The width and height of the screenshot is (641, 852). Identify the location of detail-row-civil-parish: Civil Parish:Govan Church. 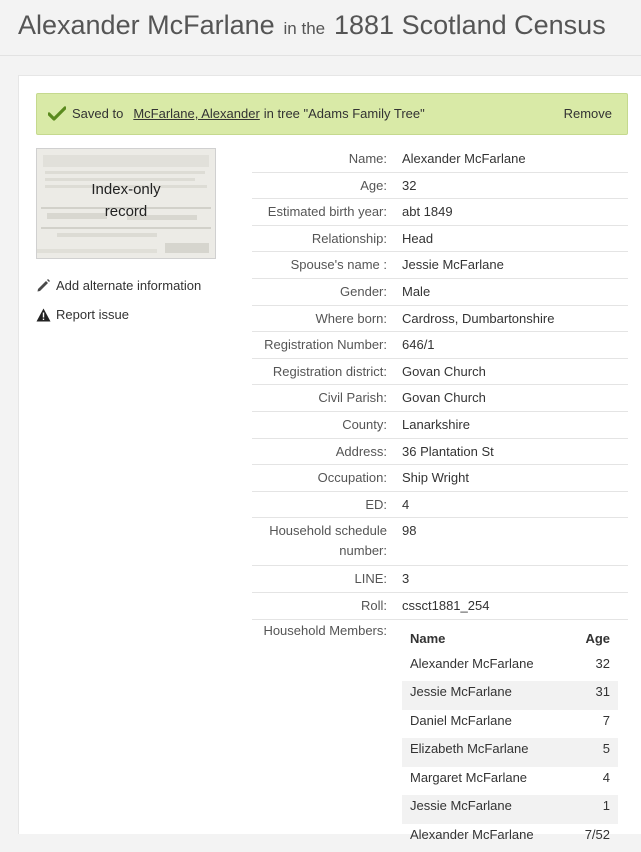
(440, 398).